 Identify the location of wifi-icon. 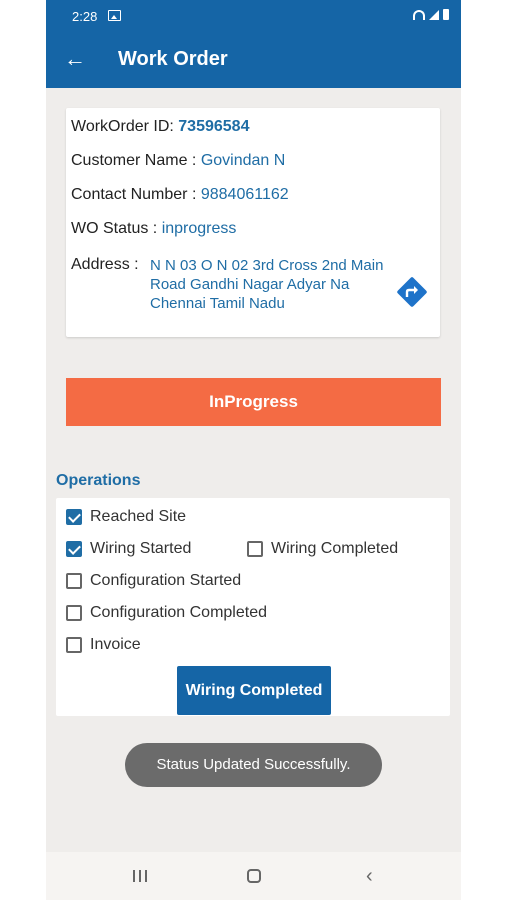
(419, 14).